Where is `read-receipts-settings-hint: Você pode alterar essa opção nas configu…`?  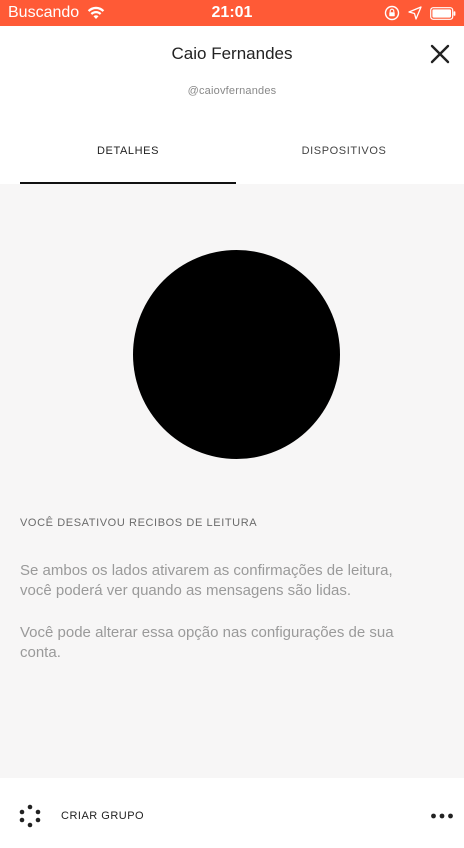
read-receipts-settings-hint: Você pode alterar essa opção nas configu… is located at coordinates (207, 642).